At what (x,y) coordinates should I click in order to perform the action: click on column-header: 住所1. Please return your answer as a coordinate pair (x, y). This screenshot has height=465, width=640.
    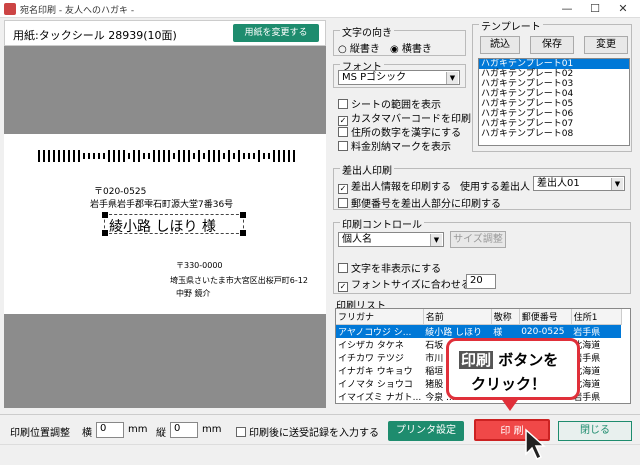
    Looking at the image, I should click on (596, 317).